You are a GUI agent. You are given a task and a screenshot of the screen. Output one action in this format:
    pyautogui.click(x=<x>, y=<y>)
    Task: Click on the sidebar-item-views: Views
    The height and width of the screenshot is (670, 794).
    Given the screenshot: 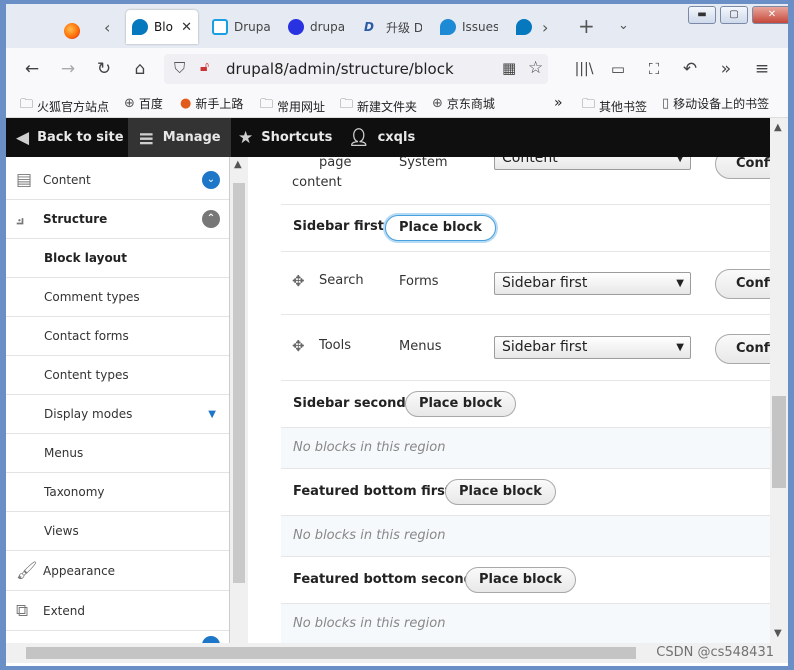 What is the action you would take?
    pyautogui.click(x=117, y=531)
    